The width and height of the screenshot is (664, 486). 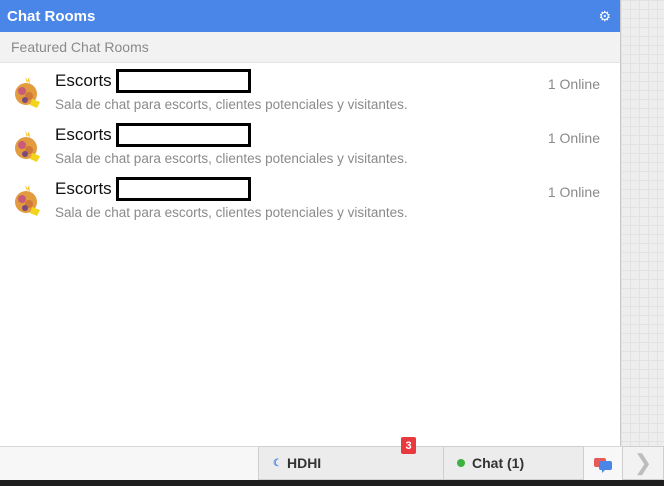 I want to click on chevron-right-icon: ❯, so click(x=643, y=462).